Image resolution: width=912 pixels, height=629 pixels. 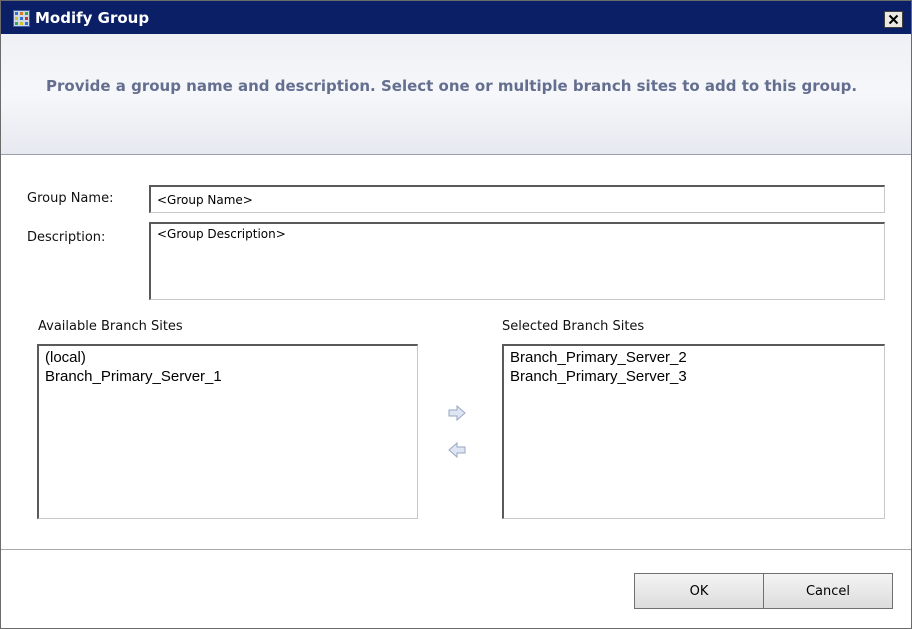 What do you see at coordinates (573, 326) in the screenshot?
I see `selected-sites-label: Selected Branch Sites` at bounding box center [573, 326].